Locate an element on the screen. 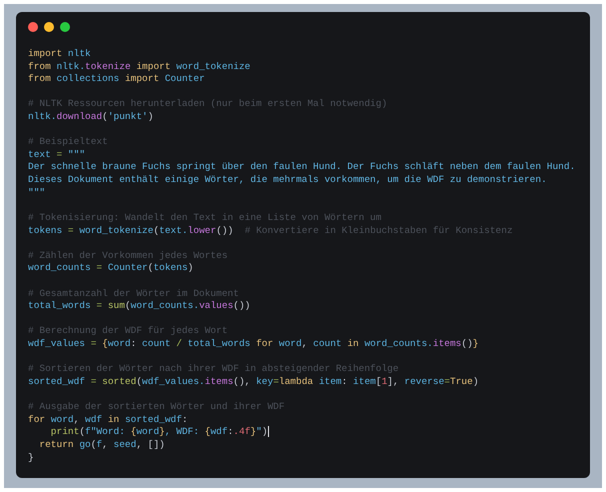  code-line: sorted_wdf = sorted(wdf_values.items(), key=lambda item: item[1], reverse=True) is located at coordinates (253, 382).